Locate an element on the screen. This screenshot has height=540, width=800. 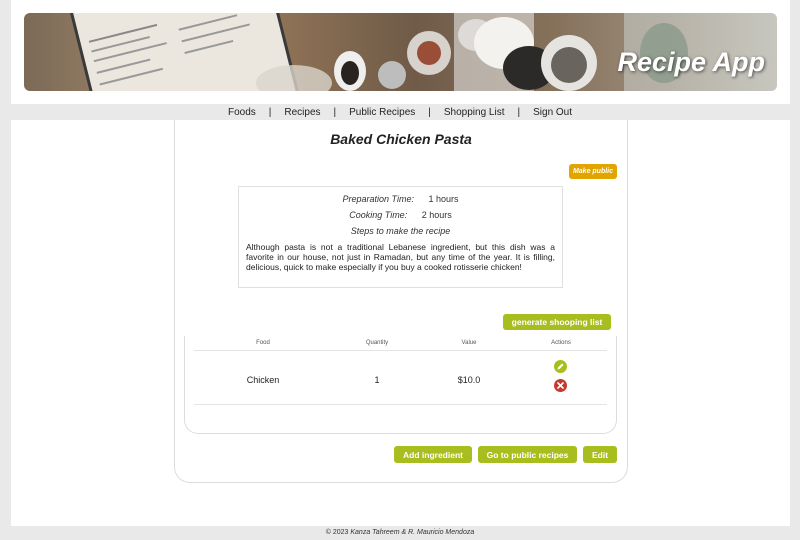
pencil-icon is located at coordinates (560, 366).